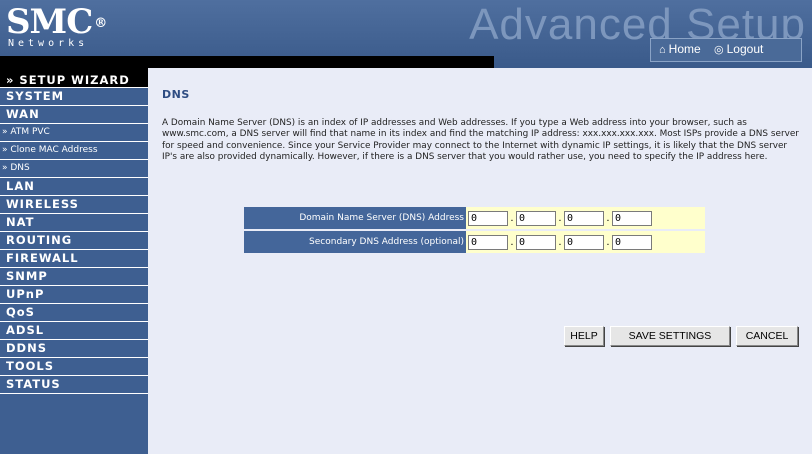 This screenshot has width=812, height=454. Describe the element at coordinates (767, 336) in the screenshot. I see `cancel-button: CANCEL` at that location.